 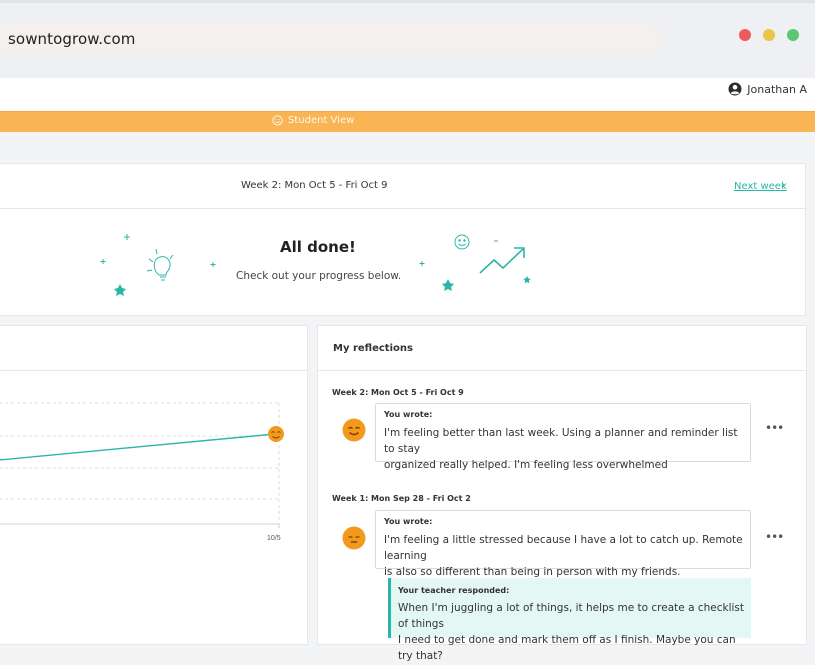 I want to click on next-week-link: Next week, so click(x=760, y=186).